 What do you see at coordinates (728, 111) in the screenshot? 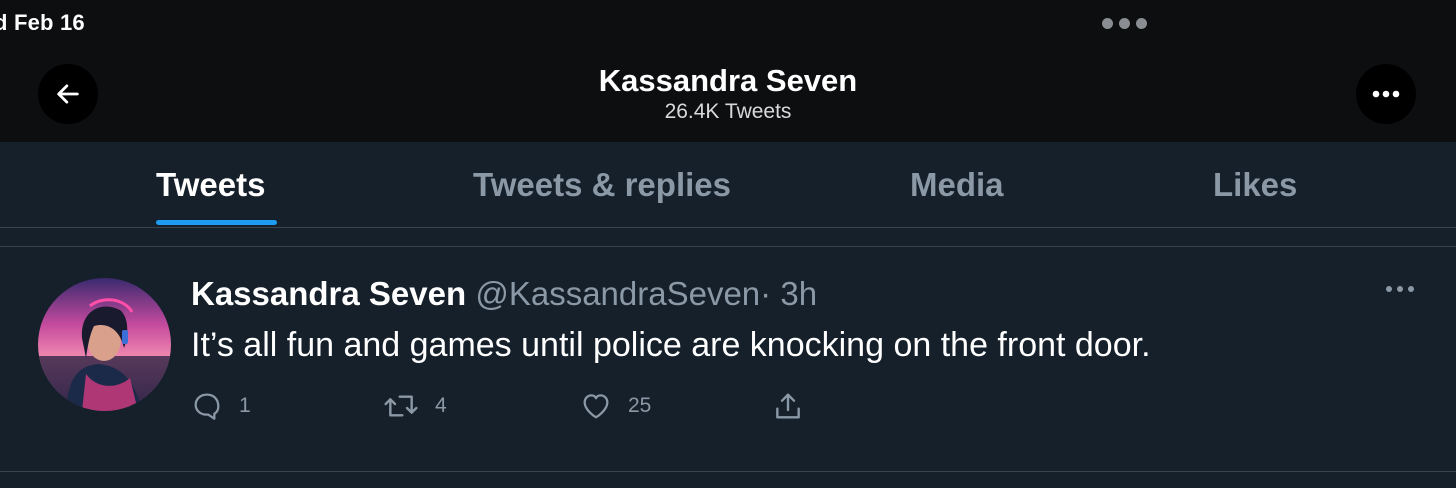
I see `tweet-count: 26.4K Tweets` at bounding box center [728, 111].